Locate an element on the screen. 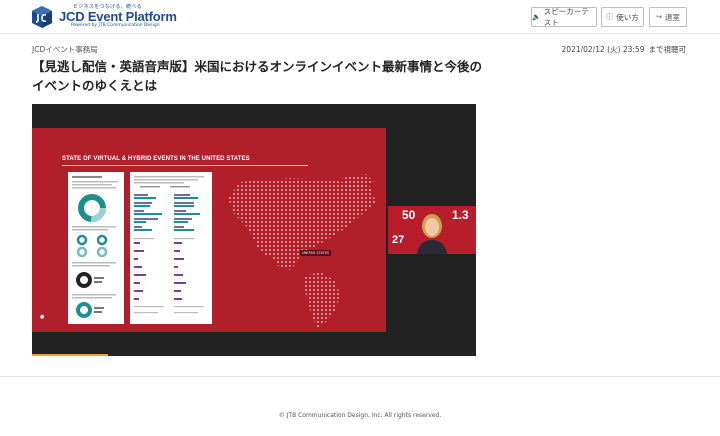 The width and height of the screenshot is (720, 436). availability-info: 2021/02/12 (火) 23:59 まで視聴可 is located at coordinates (624, 49).